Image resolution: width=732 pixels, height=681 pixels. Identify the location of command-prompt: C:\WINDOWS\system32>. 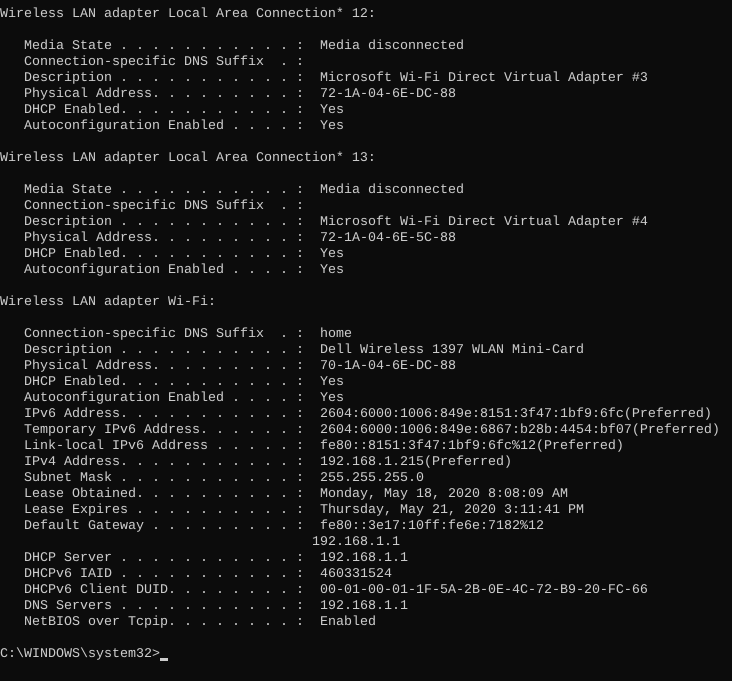
(80, 655).